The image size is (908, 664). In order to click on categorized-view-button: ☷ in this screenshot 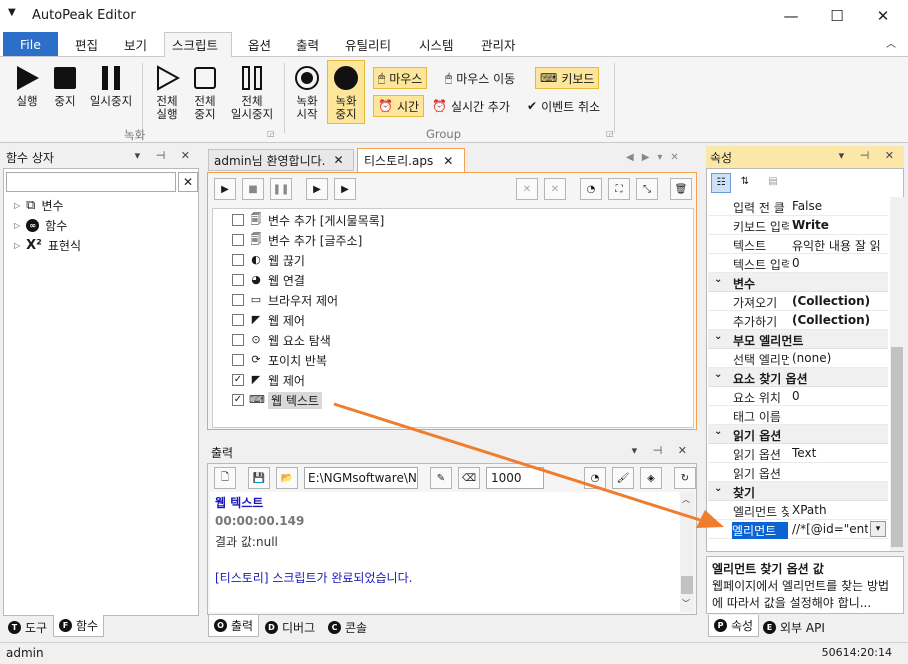, I will do `click(721, 183)`.